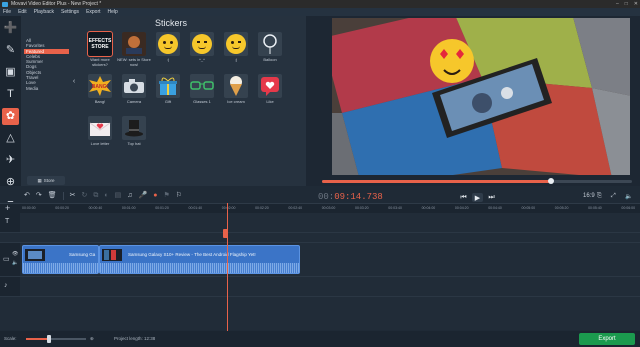 The image size is (640, 347). I want to click on rotate-icon: ↻, so click(85, 196).